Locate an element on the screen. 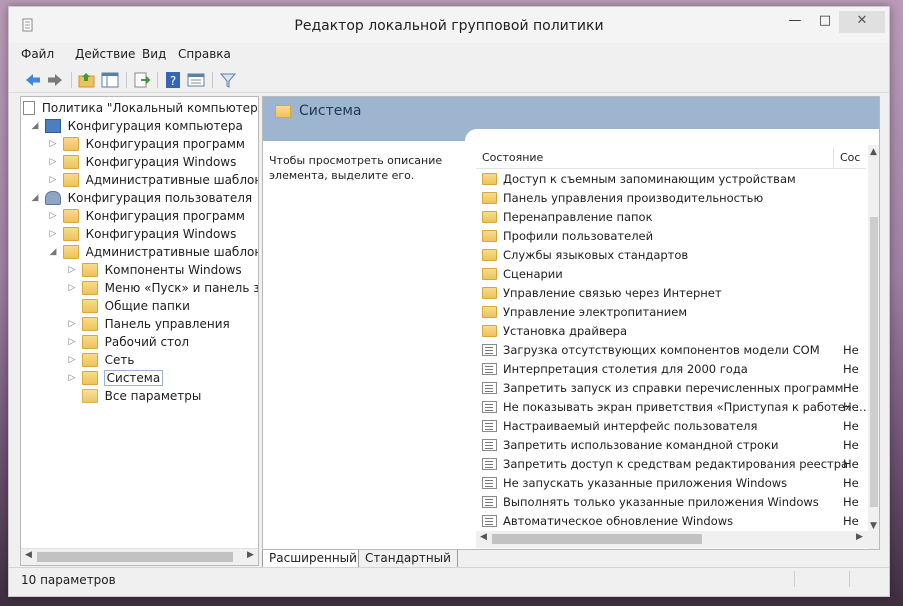 The height and width of the screenshot is (606, 903). tree-user-programs: ▷ Конфигурация программ is located at coordinates (146, 216).